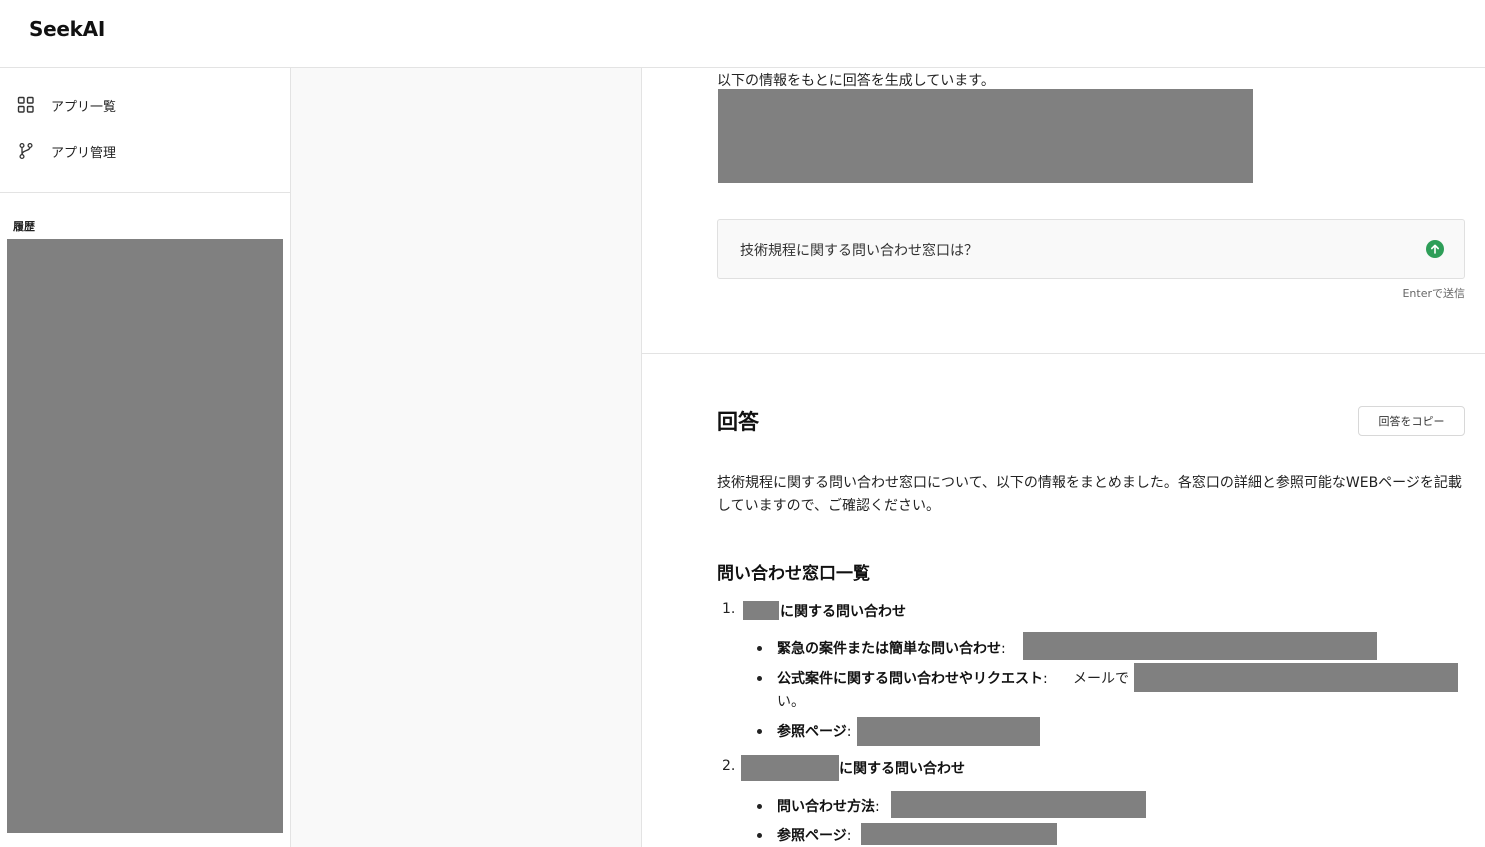 The width and height of the screenshot is (1485, 847). What do you see at coordinates (26, 151) in the screenshot?
I see `branch-icon` at bounding box center [26, 151].